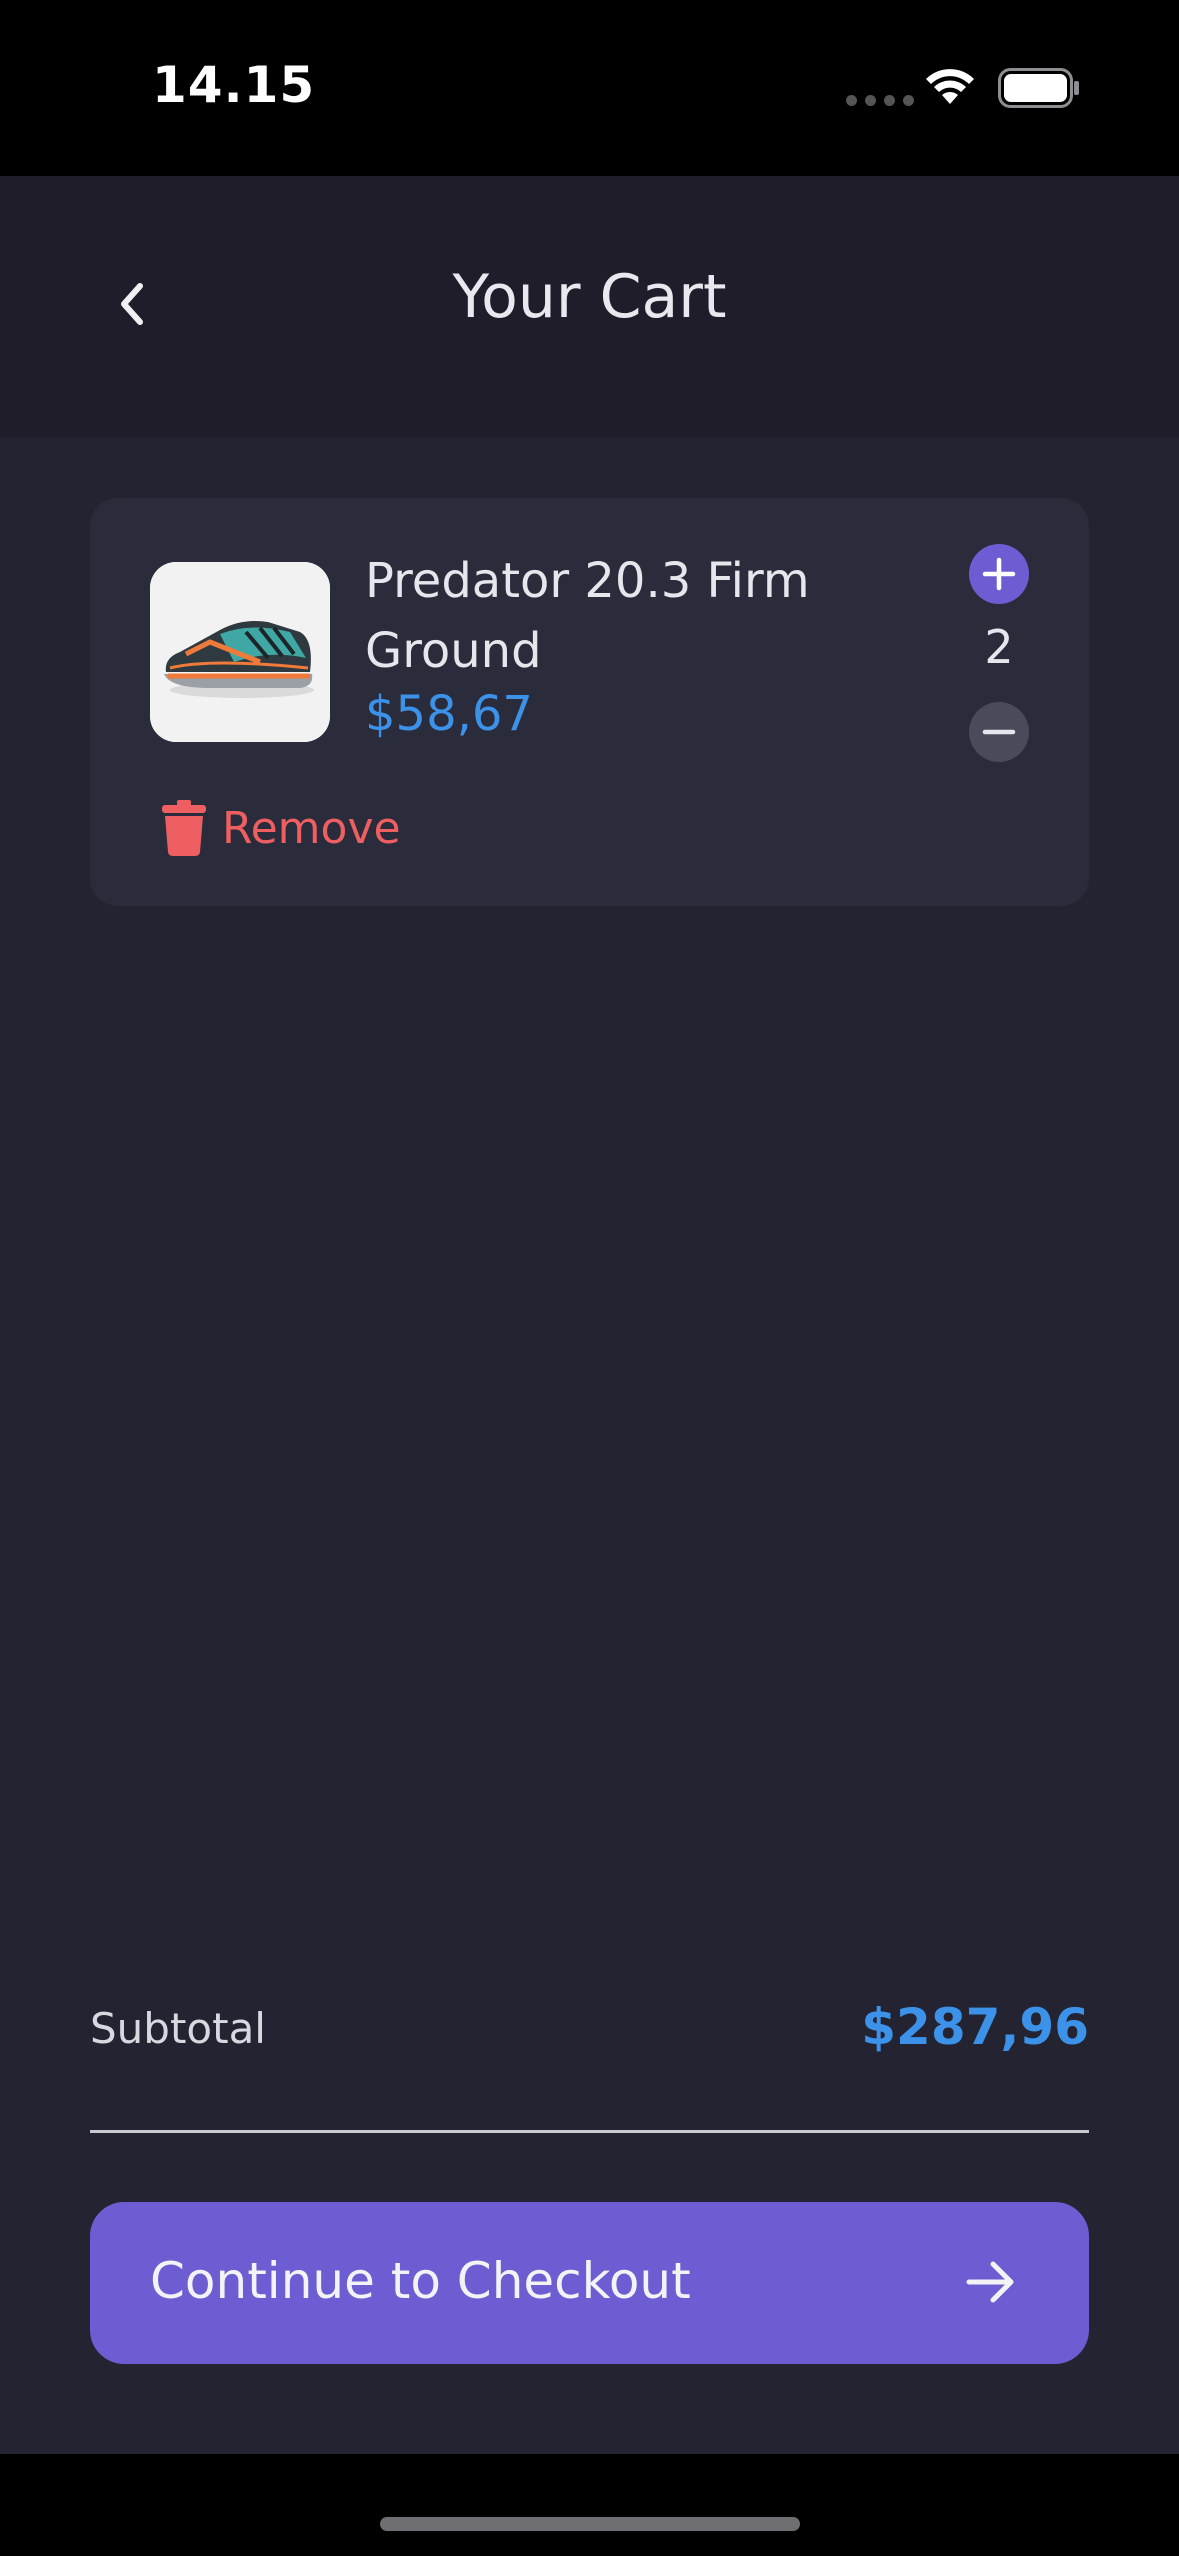 This screenshot has height=2556, width=1179. Describe the element at coordinates (420, 2281) in the screenshot. I see `checkout-label: Continue to Checkout` at that location.